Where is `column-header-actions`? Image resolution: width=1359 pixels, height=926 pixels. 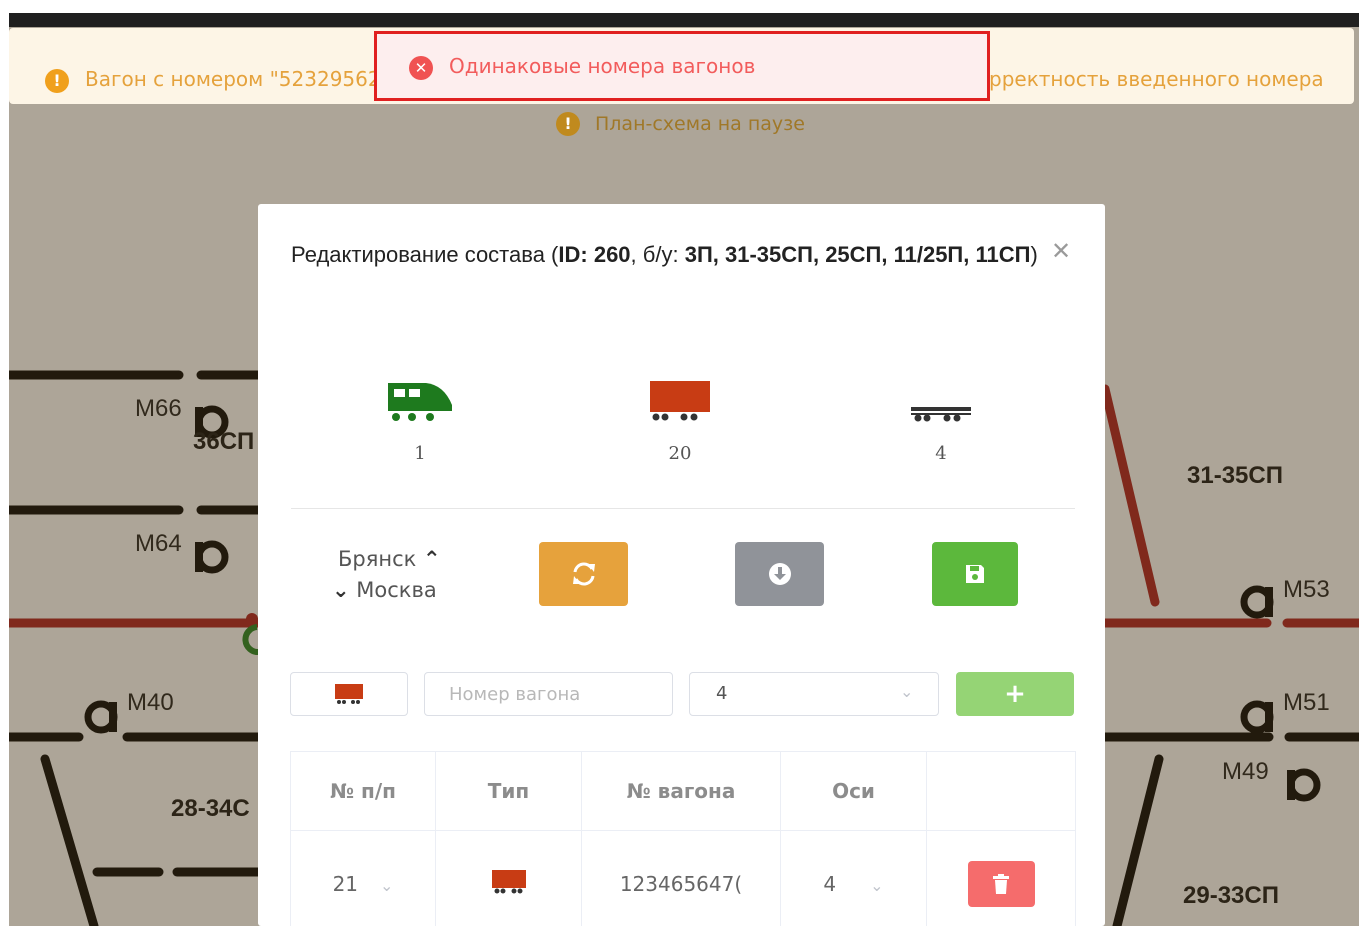 column-header-actions is located at coordinates (1001, 791).